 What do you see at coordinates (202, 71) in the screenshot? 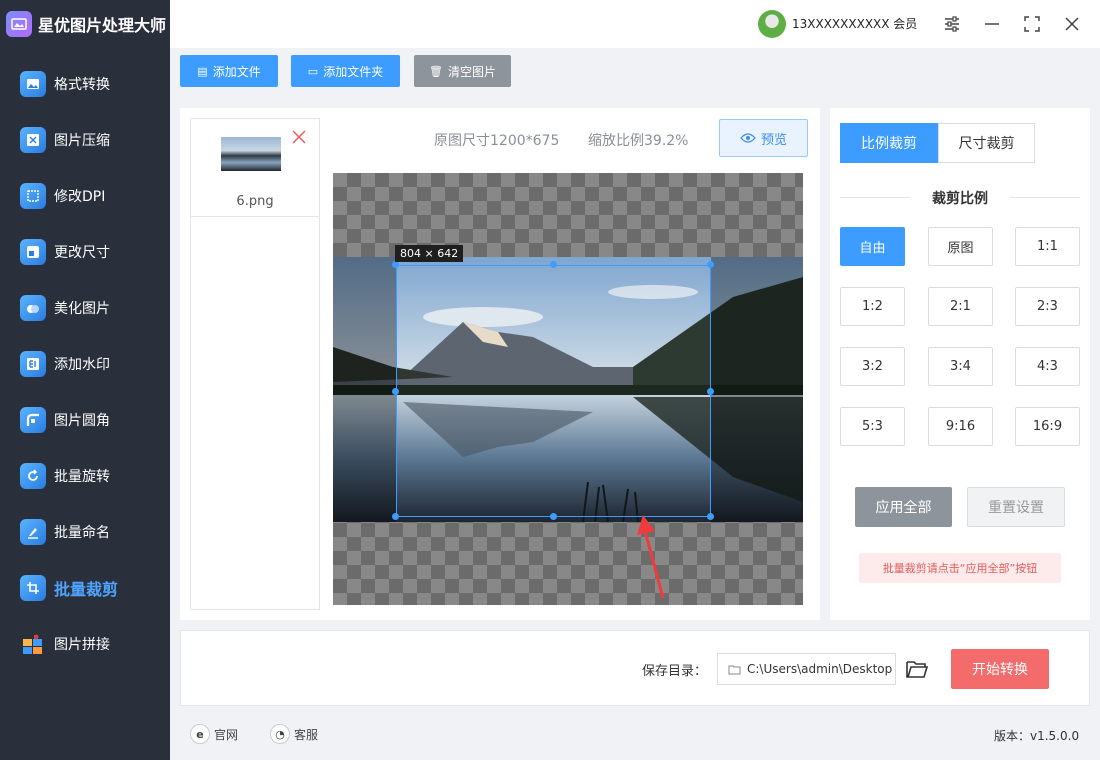
I see `file-icon: ▤` at bounding box center [202, 71].